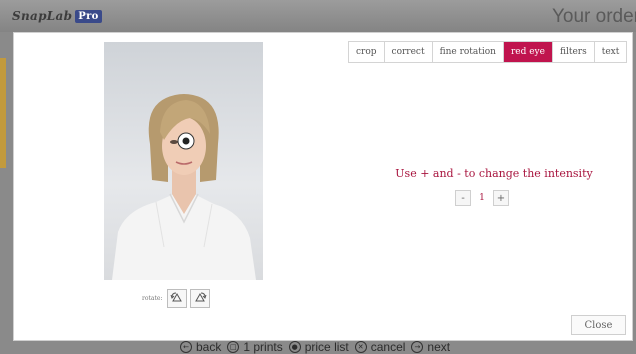 This screenshot has height=354, width=636. I want to click on tab-correct: correct, so click(409, 52).